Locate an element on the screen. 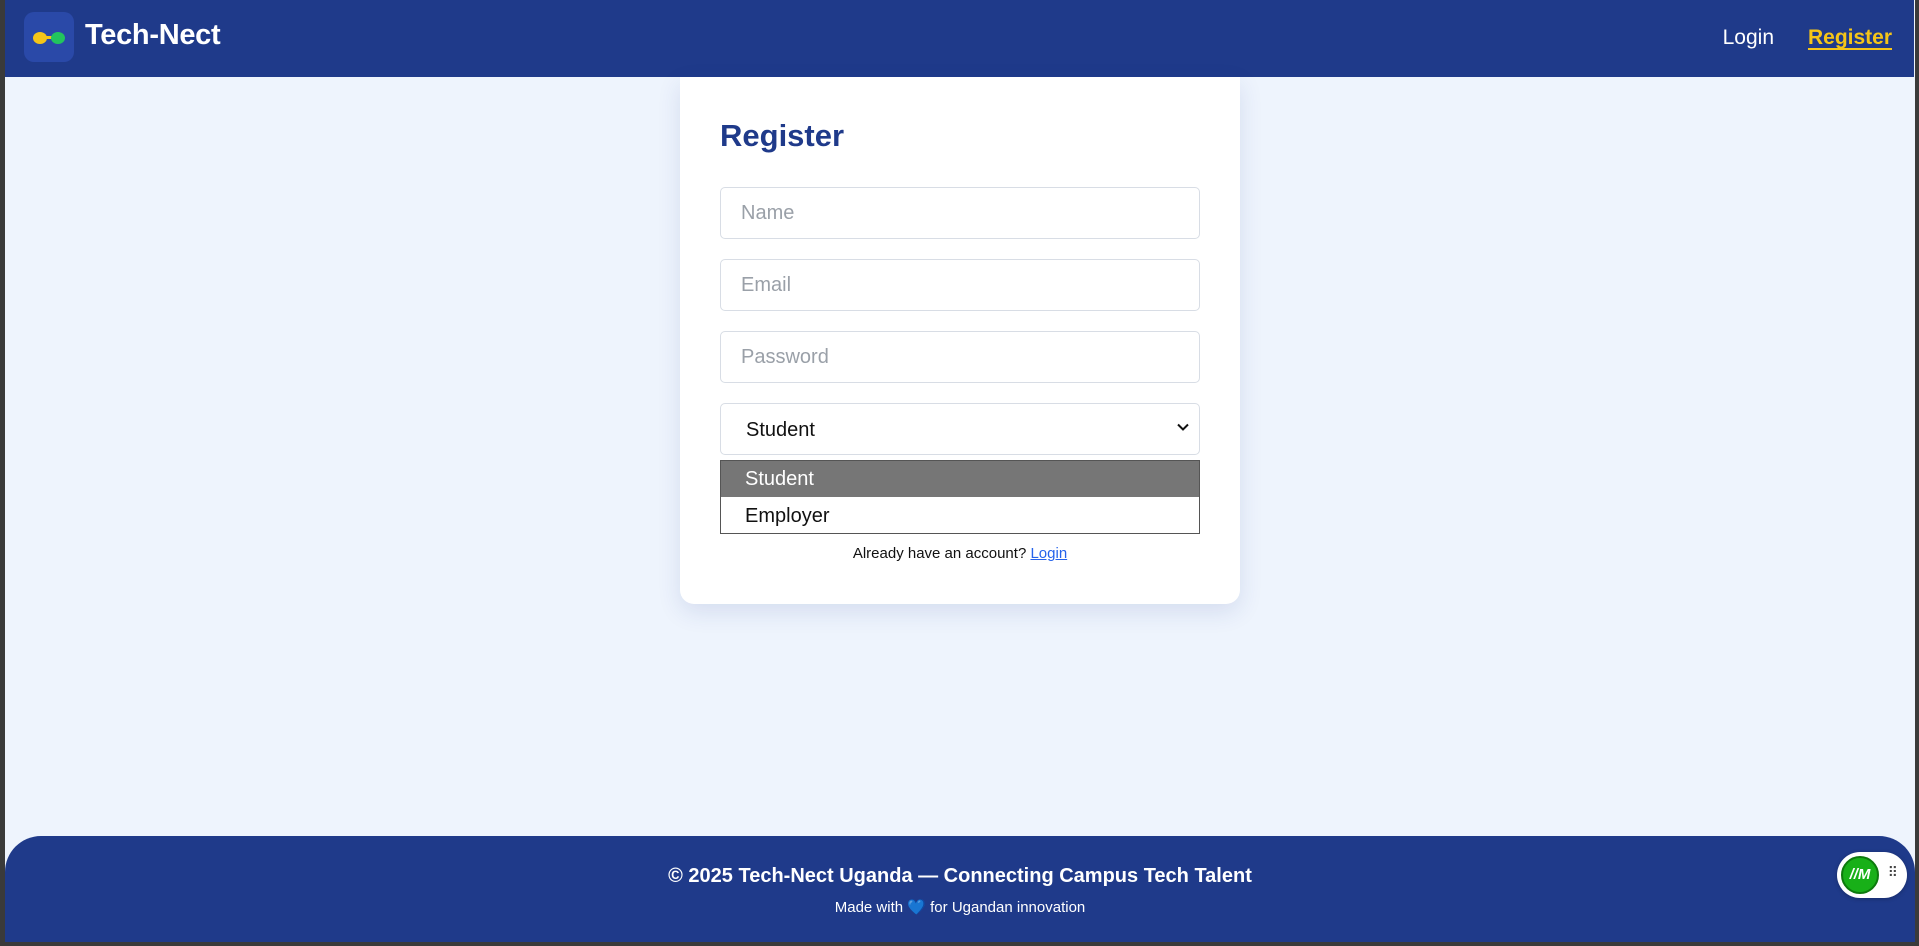 This screenshot has height=946, width=1919. floating-widget: //M ⠿ is located at coordinates (1872, 875).